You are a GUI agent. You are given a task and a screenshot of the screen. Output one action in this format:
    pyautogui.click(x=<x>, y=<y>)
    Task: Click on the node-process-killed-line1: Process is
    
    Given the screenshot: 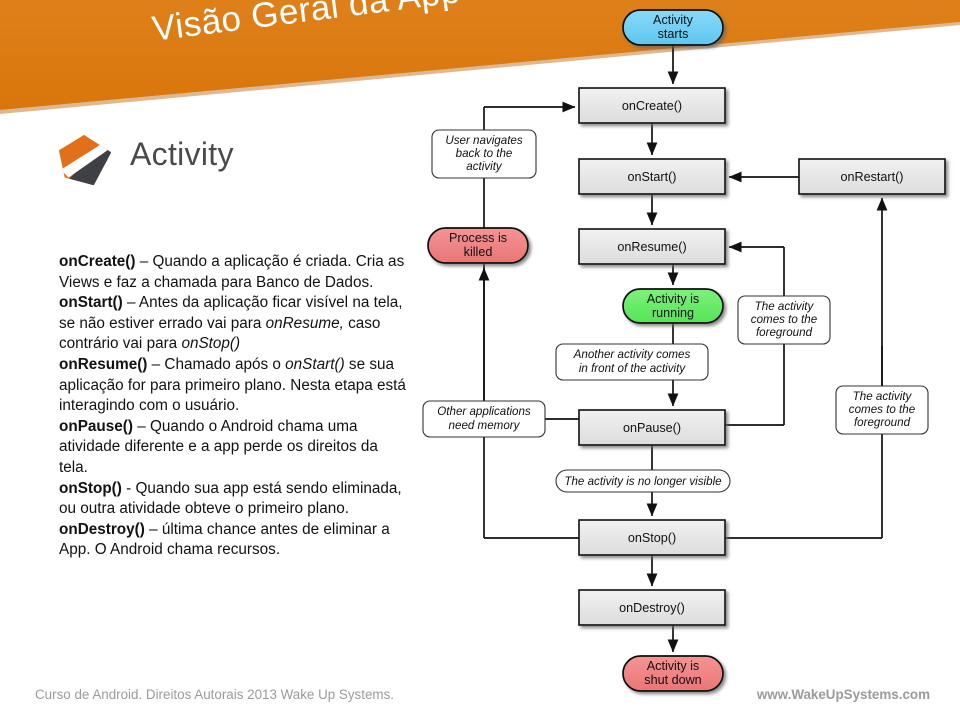 What is the action you would take?
    pyautogui.click(x=478, y=238)
    